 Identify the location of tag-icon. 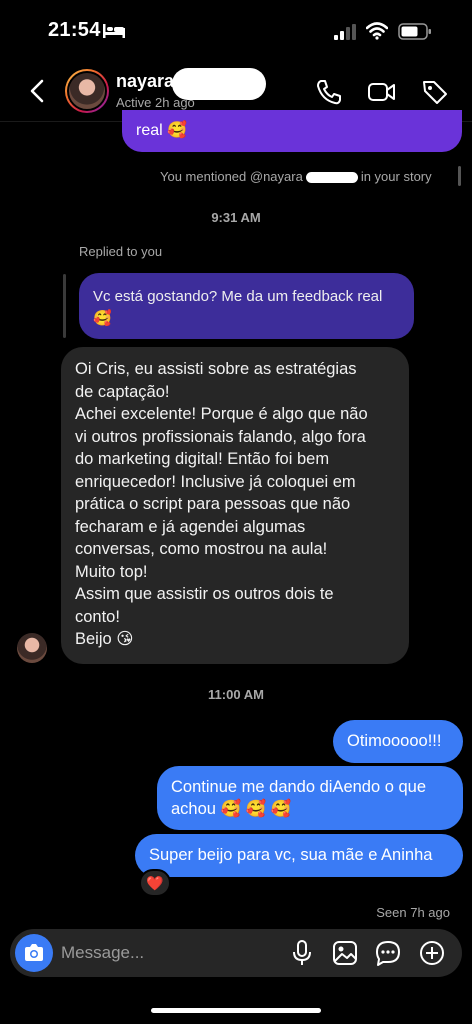
(435, 92).